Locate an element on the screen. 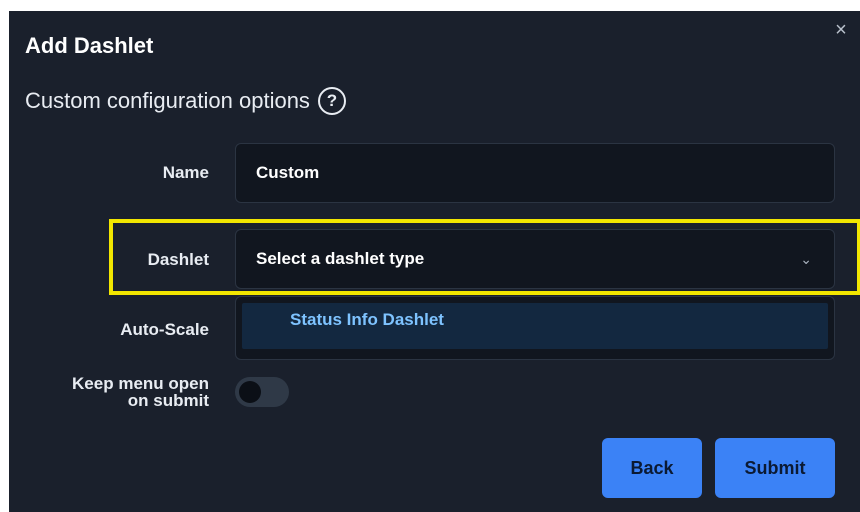 The image size is (860, 512). keep-menu-open-label: Keep menu open on submit is located at coordinates (109, 392).